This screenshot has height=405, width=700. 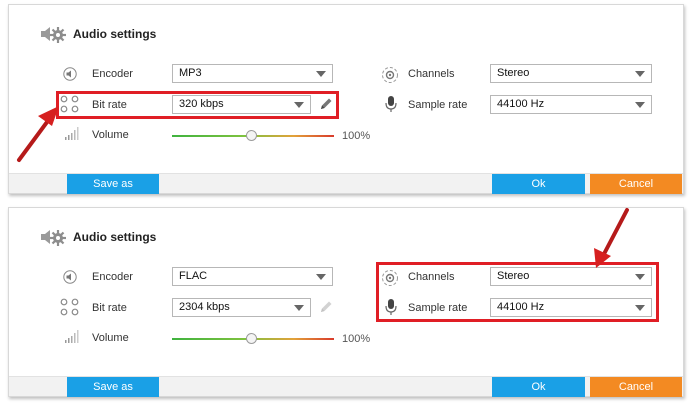 I want to click on channels-value: Stereo, so click(x=513, y=73).